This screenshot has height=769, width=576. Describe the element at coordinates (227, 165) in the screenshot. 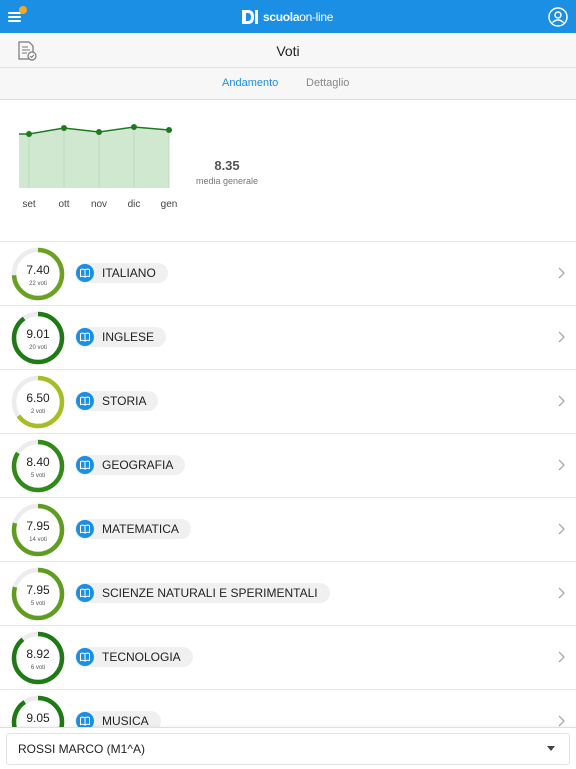

I see `average-value: 8.35` at that location.